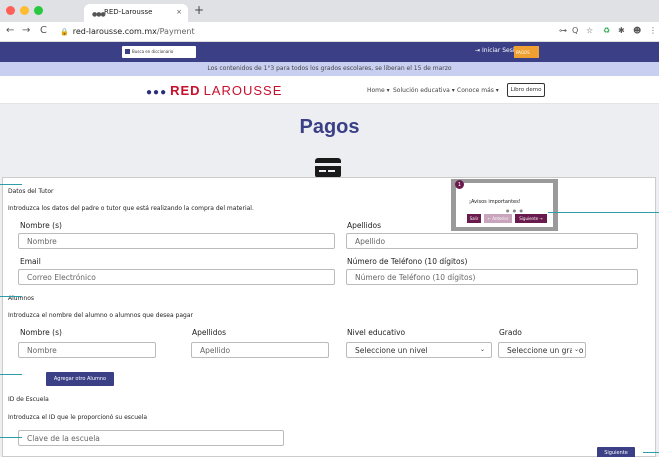 The image size is (659, 457). Describe the element at coordinates (175, 31) in the screenshot. I see `url-path: /Payment` at that location.